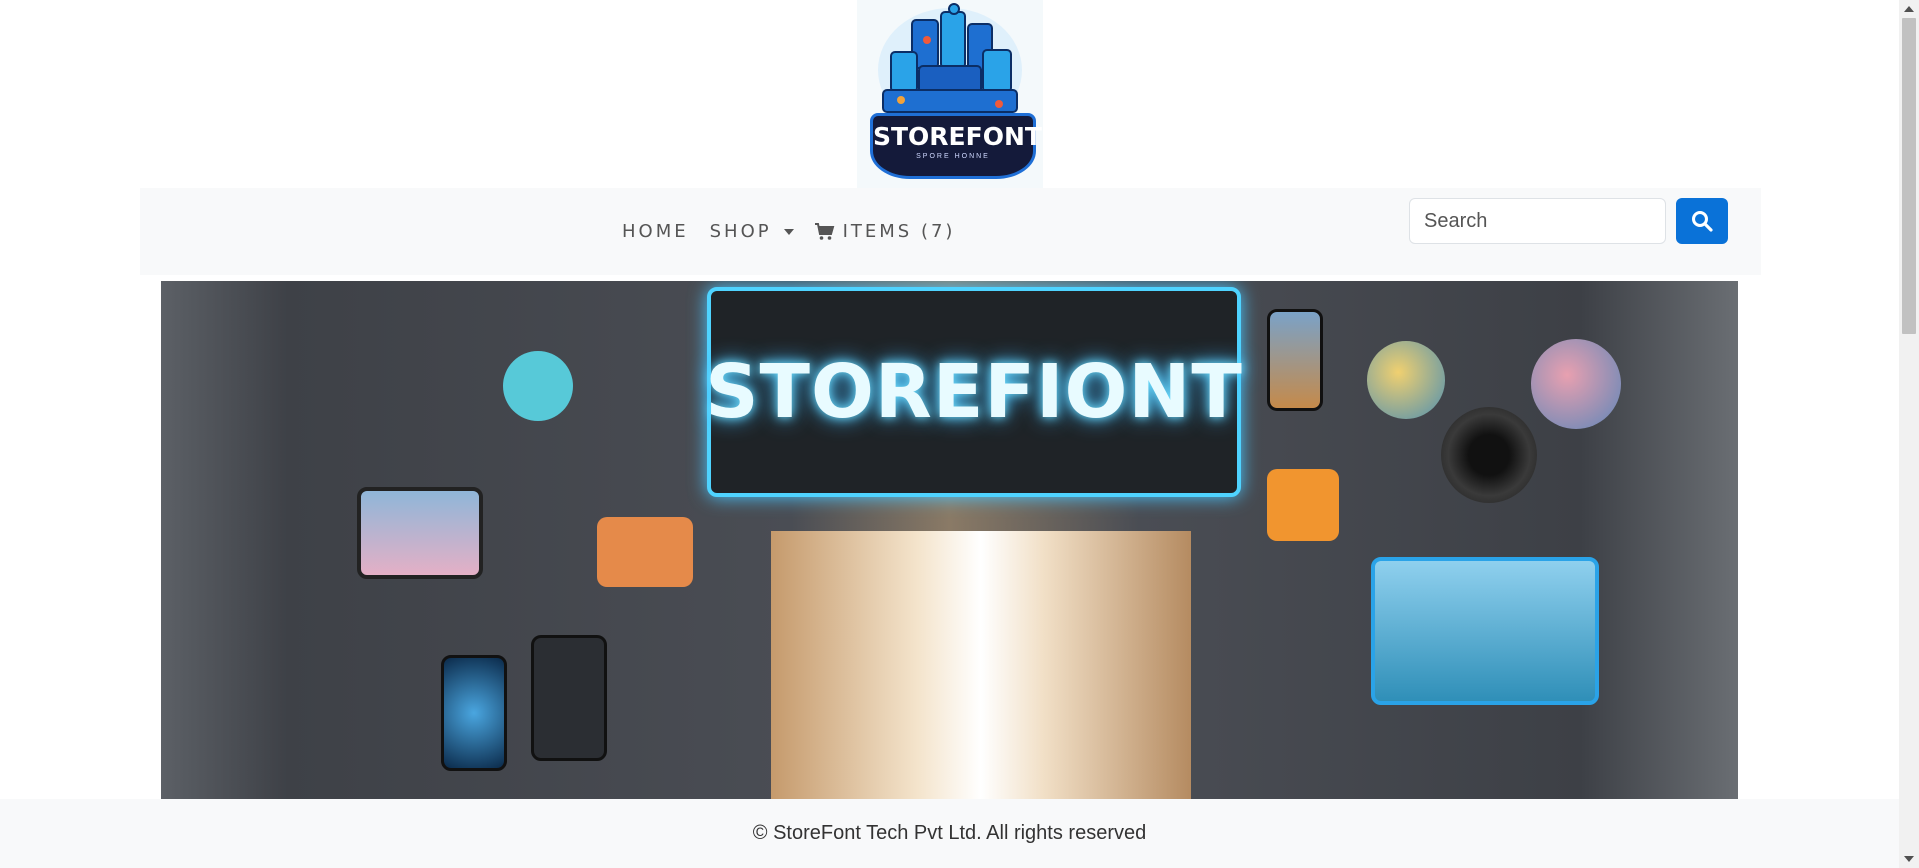 Image resolution: width=1919 pixels, height=868 pixels. What do you see at coordinates (1909, 9) in the screenshot?
I see `scroll-up-icon` at bounding box center [1909, 9].